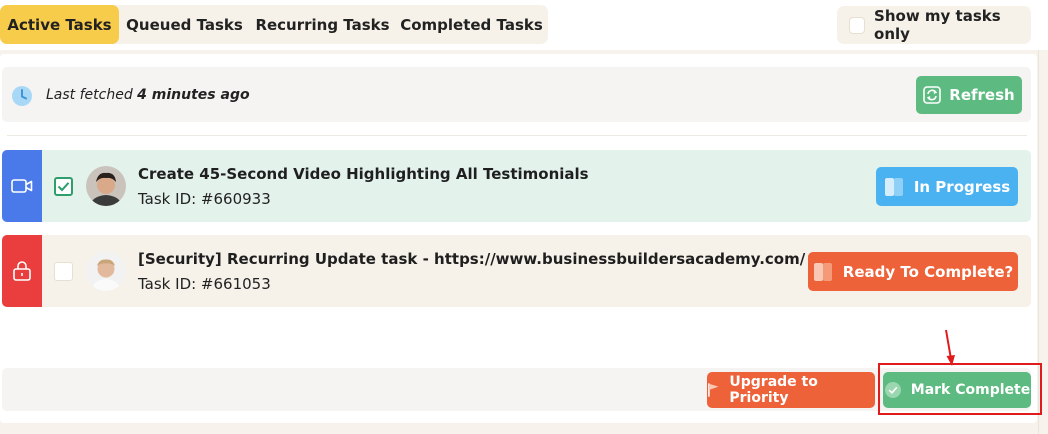  What do you see at coordinates (516, 389) in the screenshot?
I see `bulk-actions-bar` at bounding box center [516, 389].